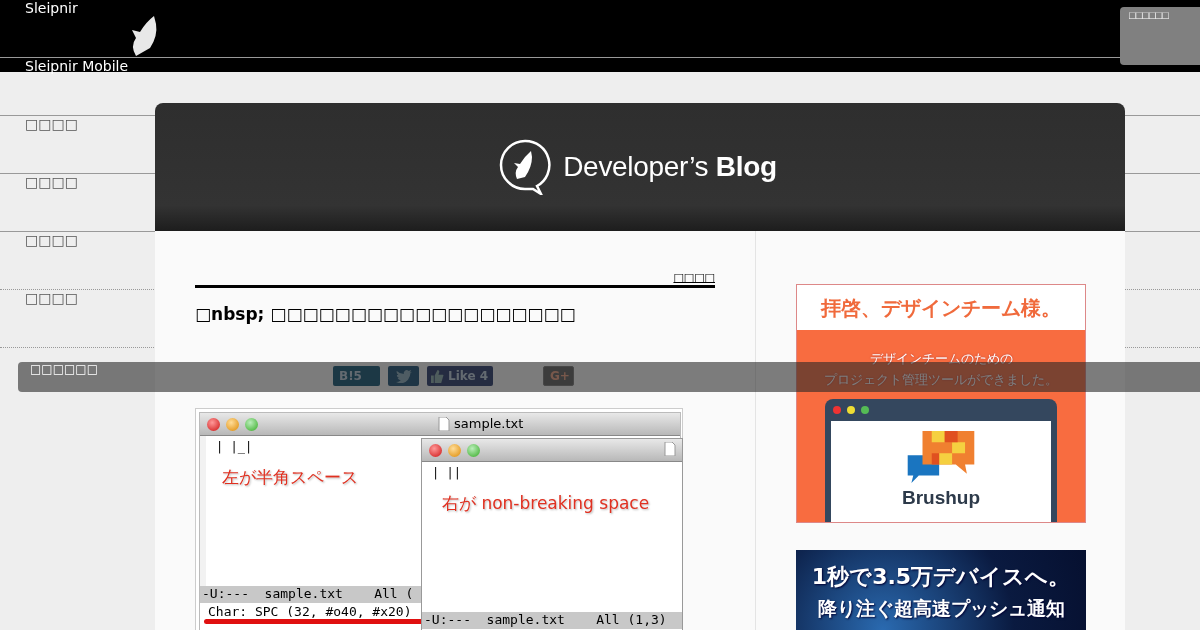  I want to click on ad-headline: 拝啓、デザインチーム様。, so click(941, 307).